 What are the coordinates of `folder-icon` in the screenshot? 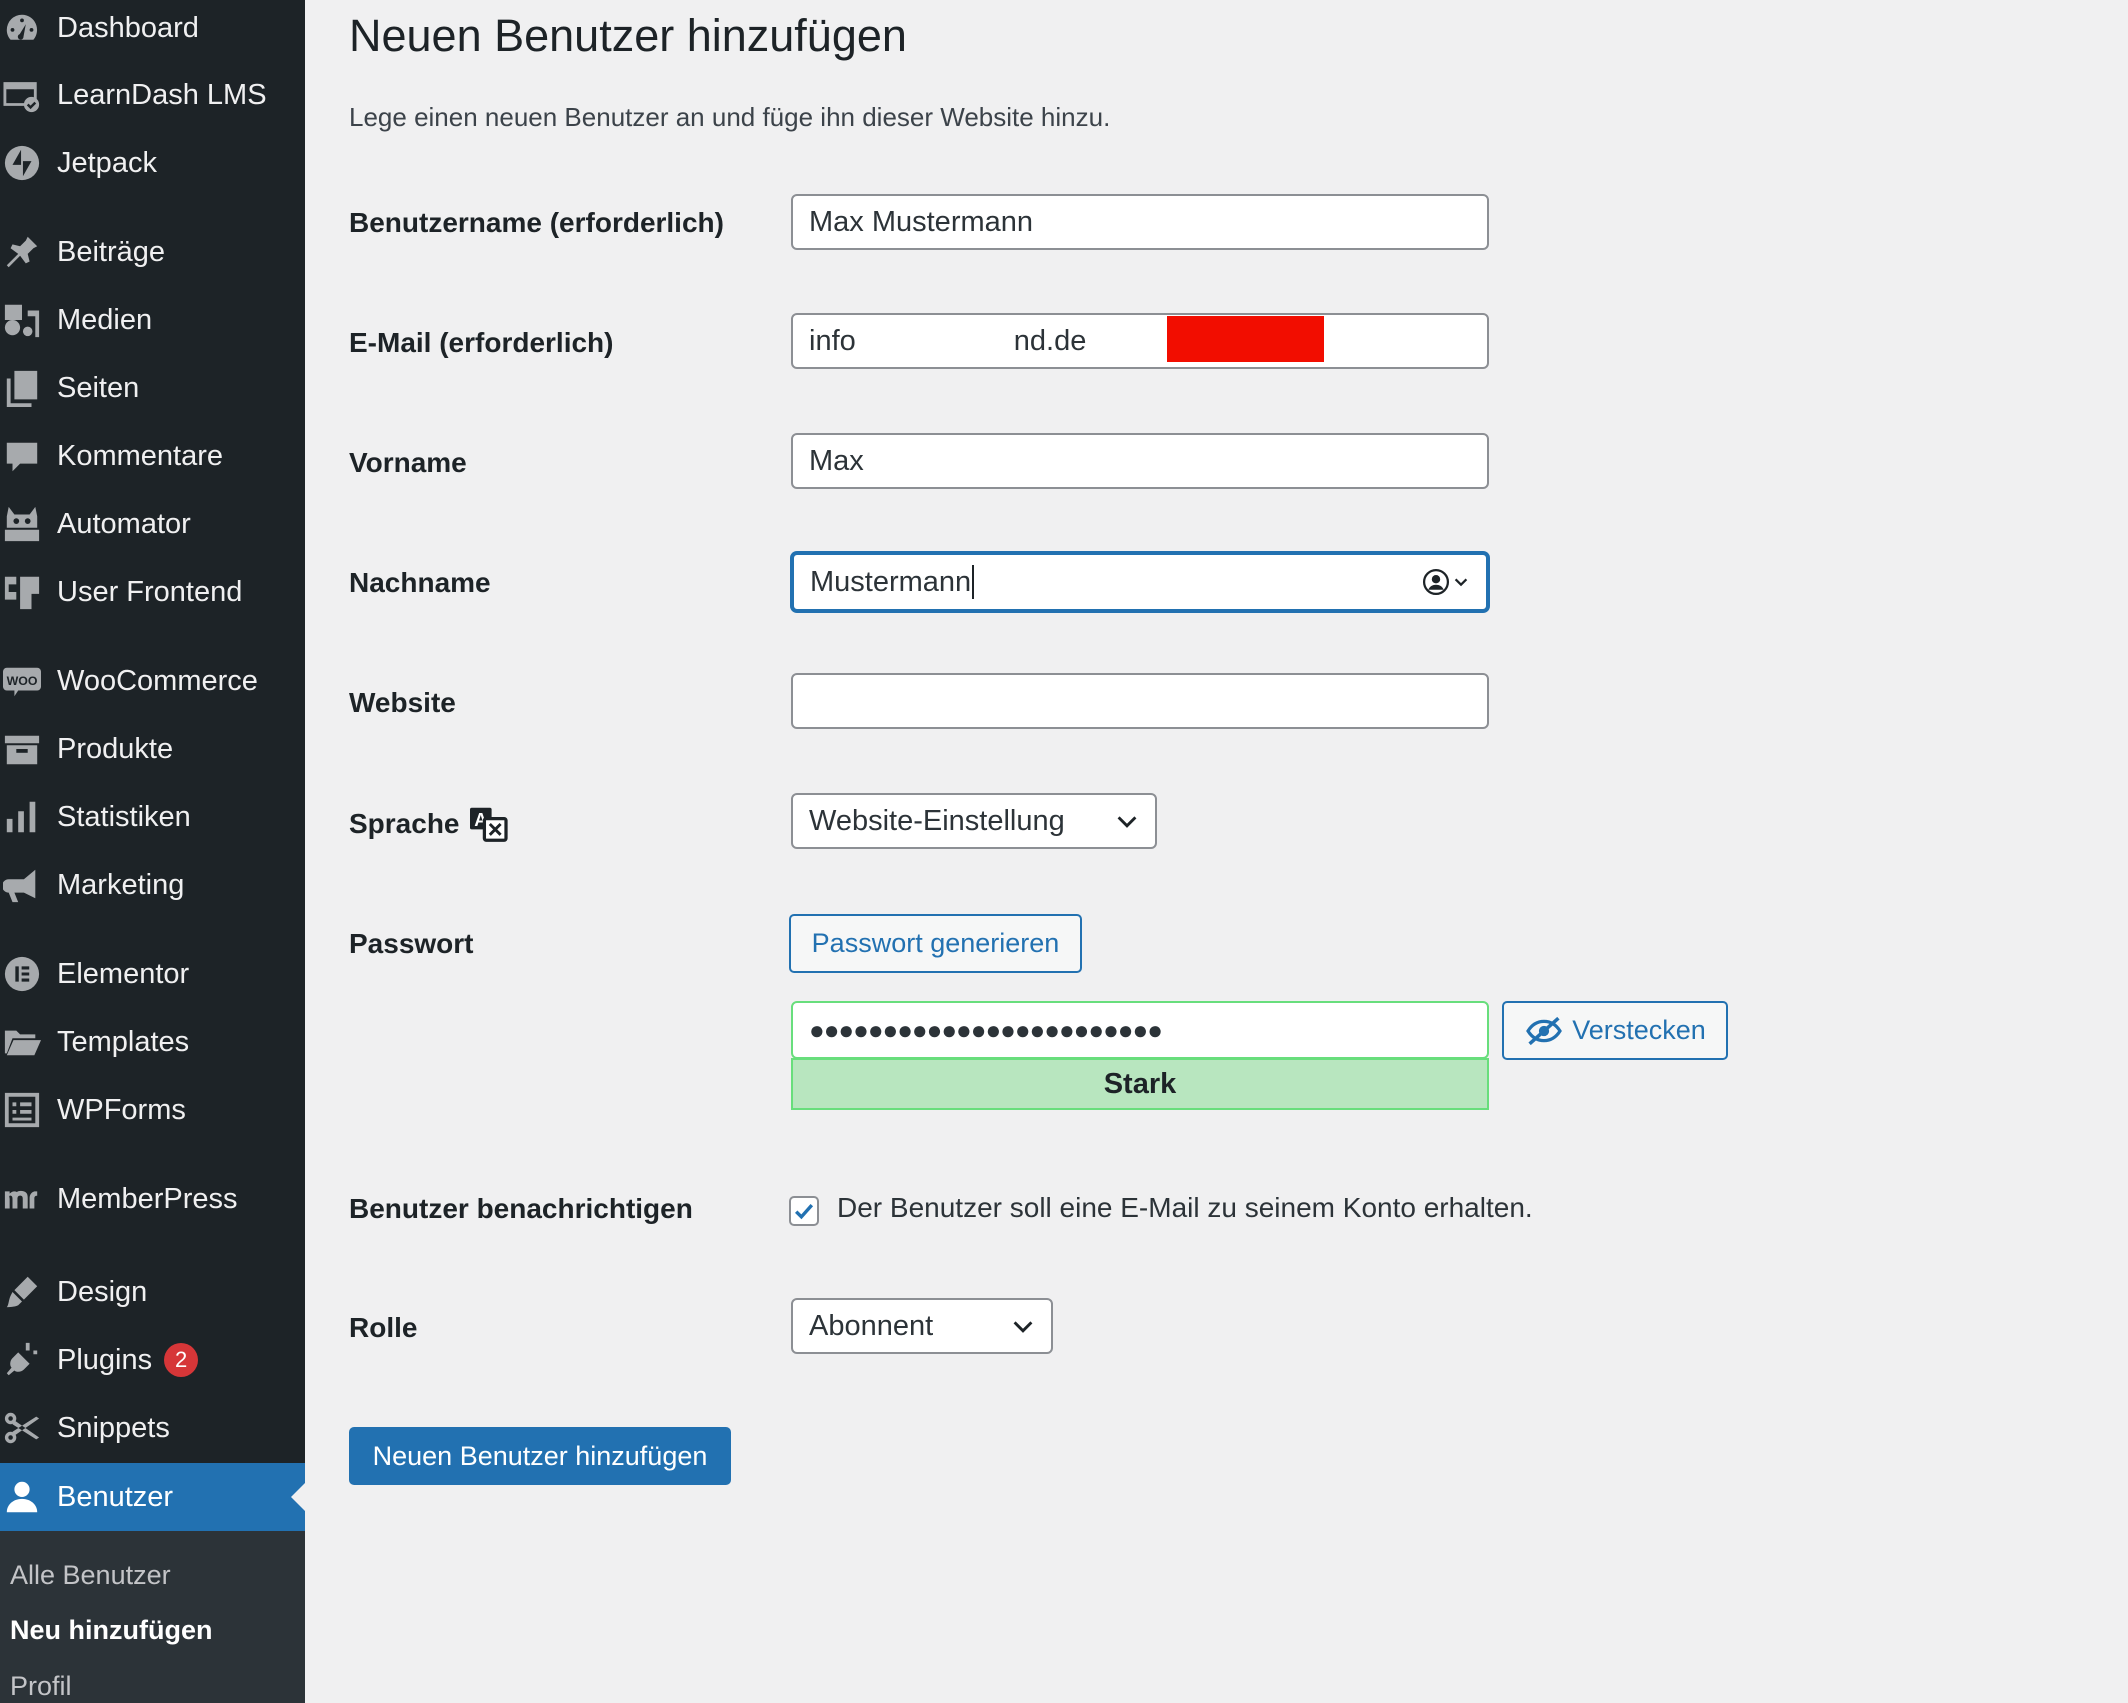 It's located at (22, 1042).